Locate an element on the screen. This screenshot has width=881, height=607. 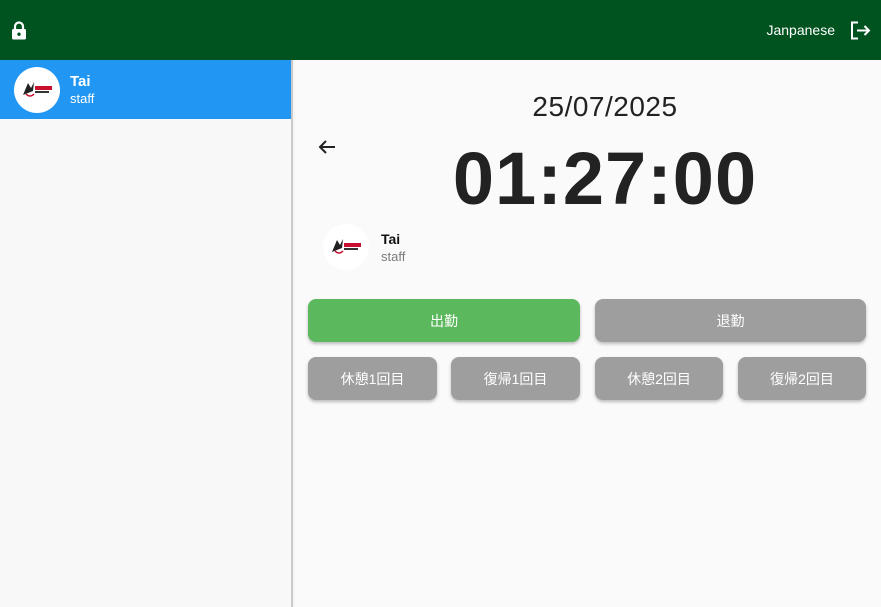
sidebar-item-text: Tai staff is located at coordinates (82, 89).